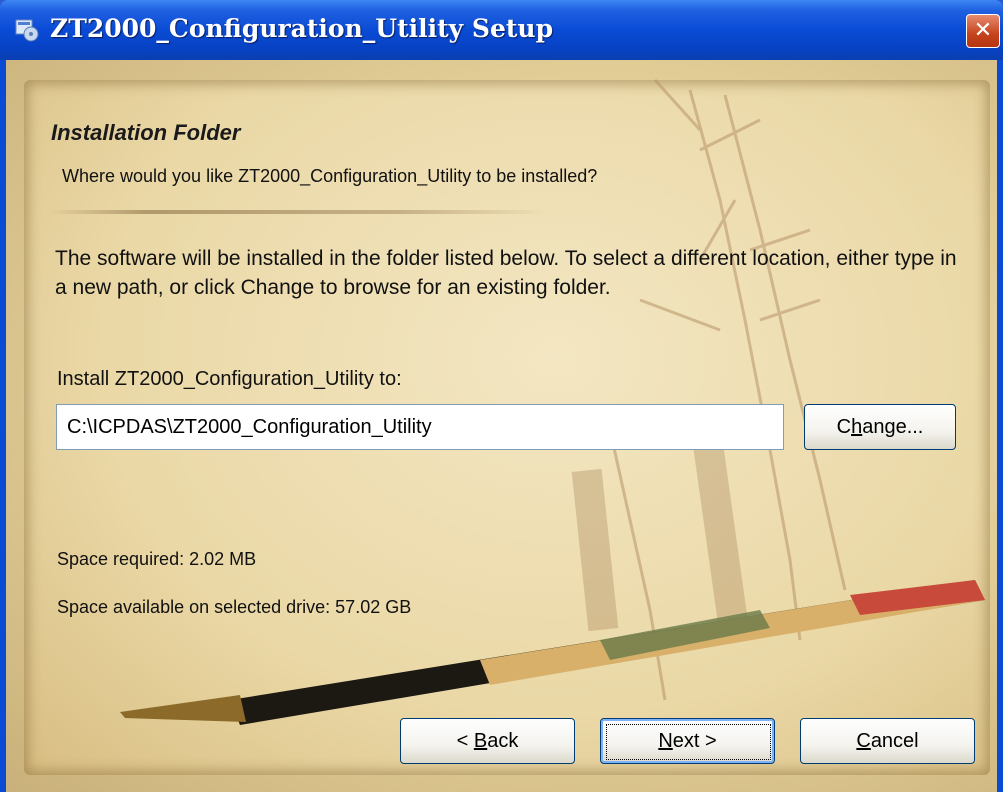 This screenshot has height=792, width=1003. I want to click on next-label-post: ext >, so click(694, 741).